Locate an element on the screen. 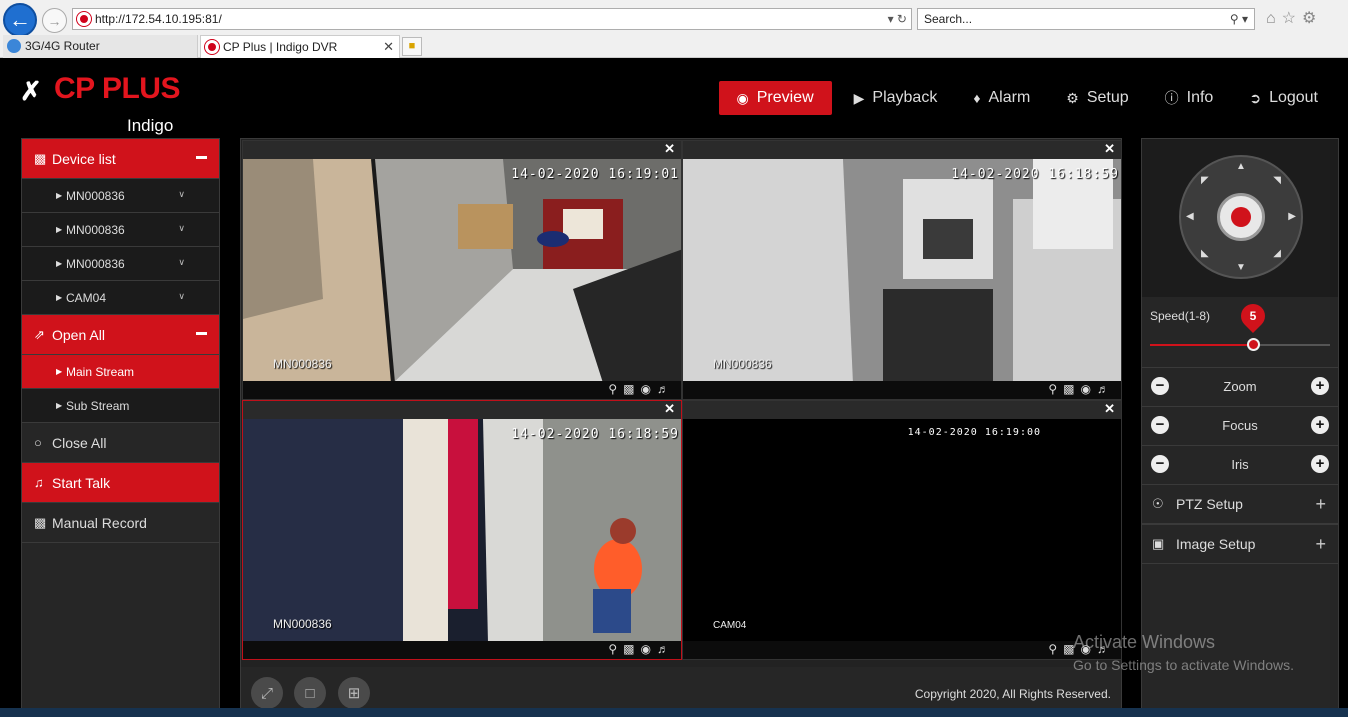  back-button: ← is located at coordinates (20, 20).